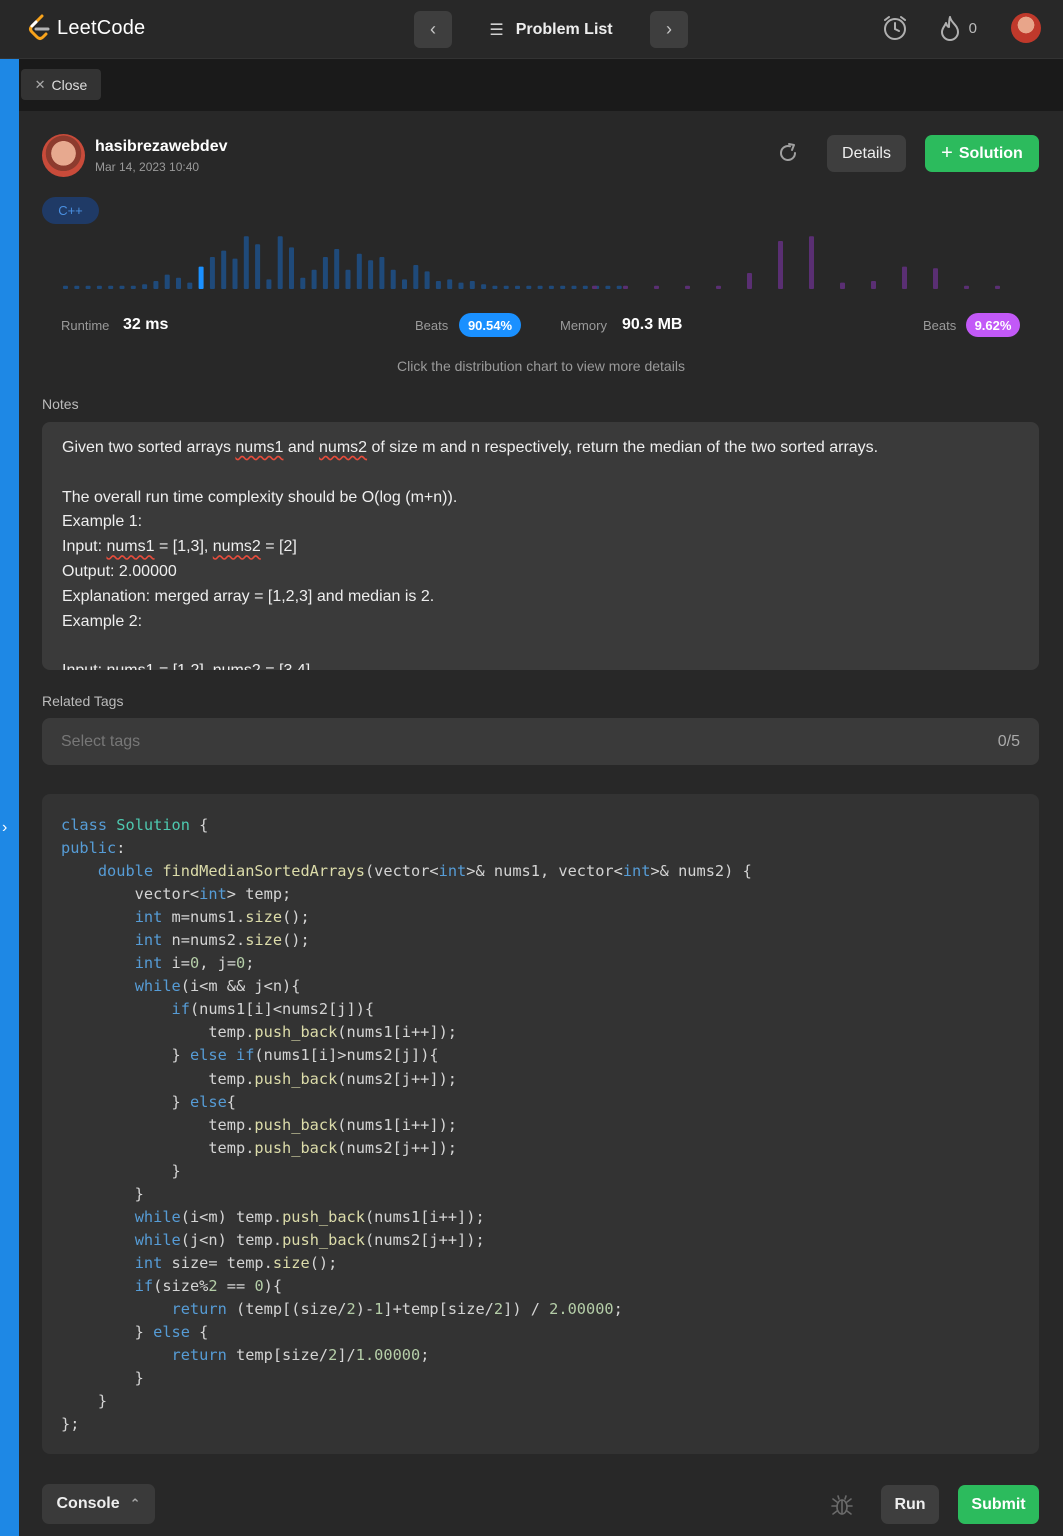 Image resolution: width=1063 pixels, height=1536 pixels. What do you see at coordinates (61, 84) in the screenshot?
I see `close-button: ✕ Close` at bounding box center [61, 84].